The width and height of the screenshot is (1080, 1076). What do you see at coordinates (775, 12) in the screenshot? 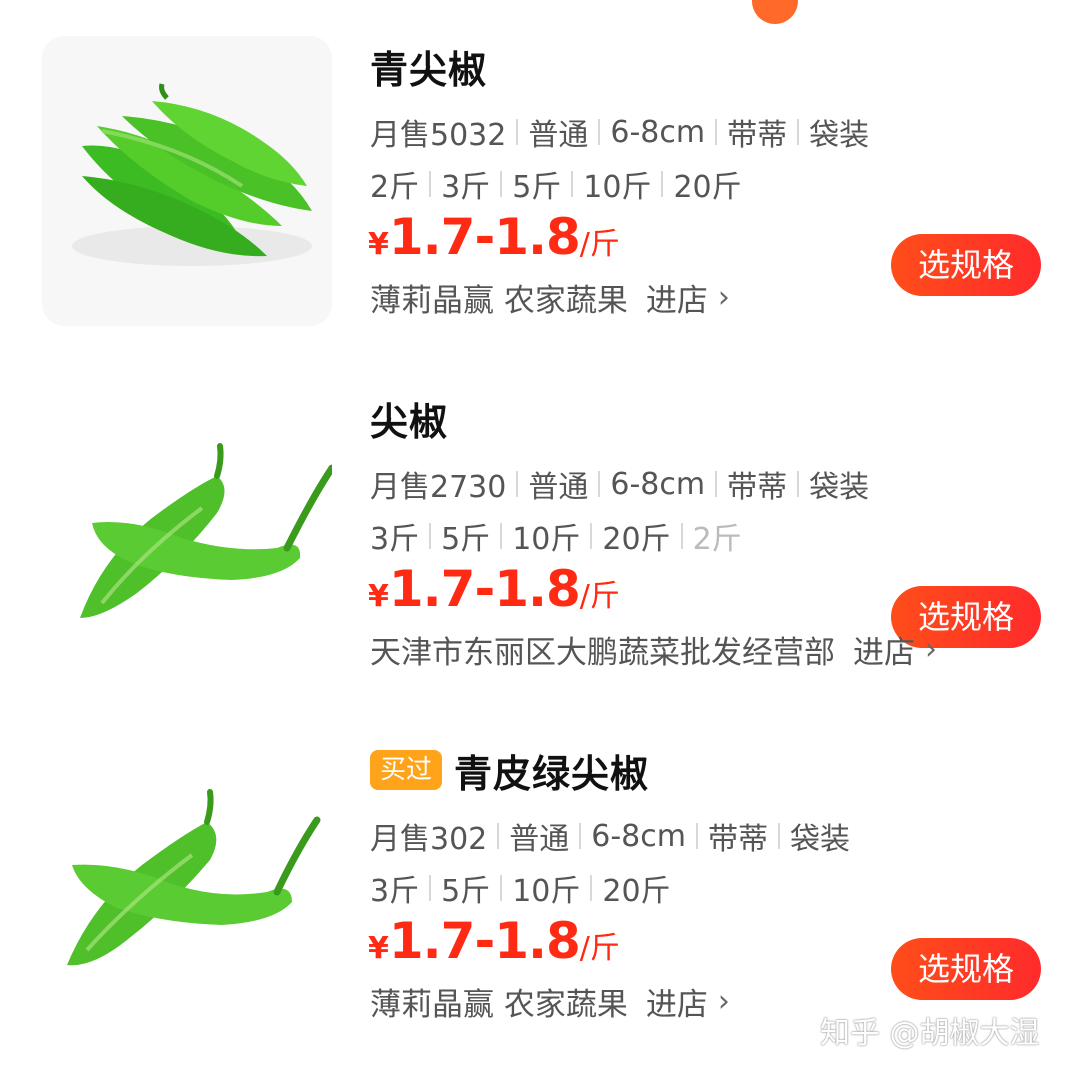
I see `decorative-orange-shape` at bounding box center [775, 12].